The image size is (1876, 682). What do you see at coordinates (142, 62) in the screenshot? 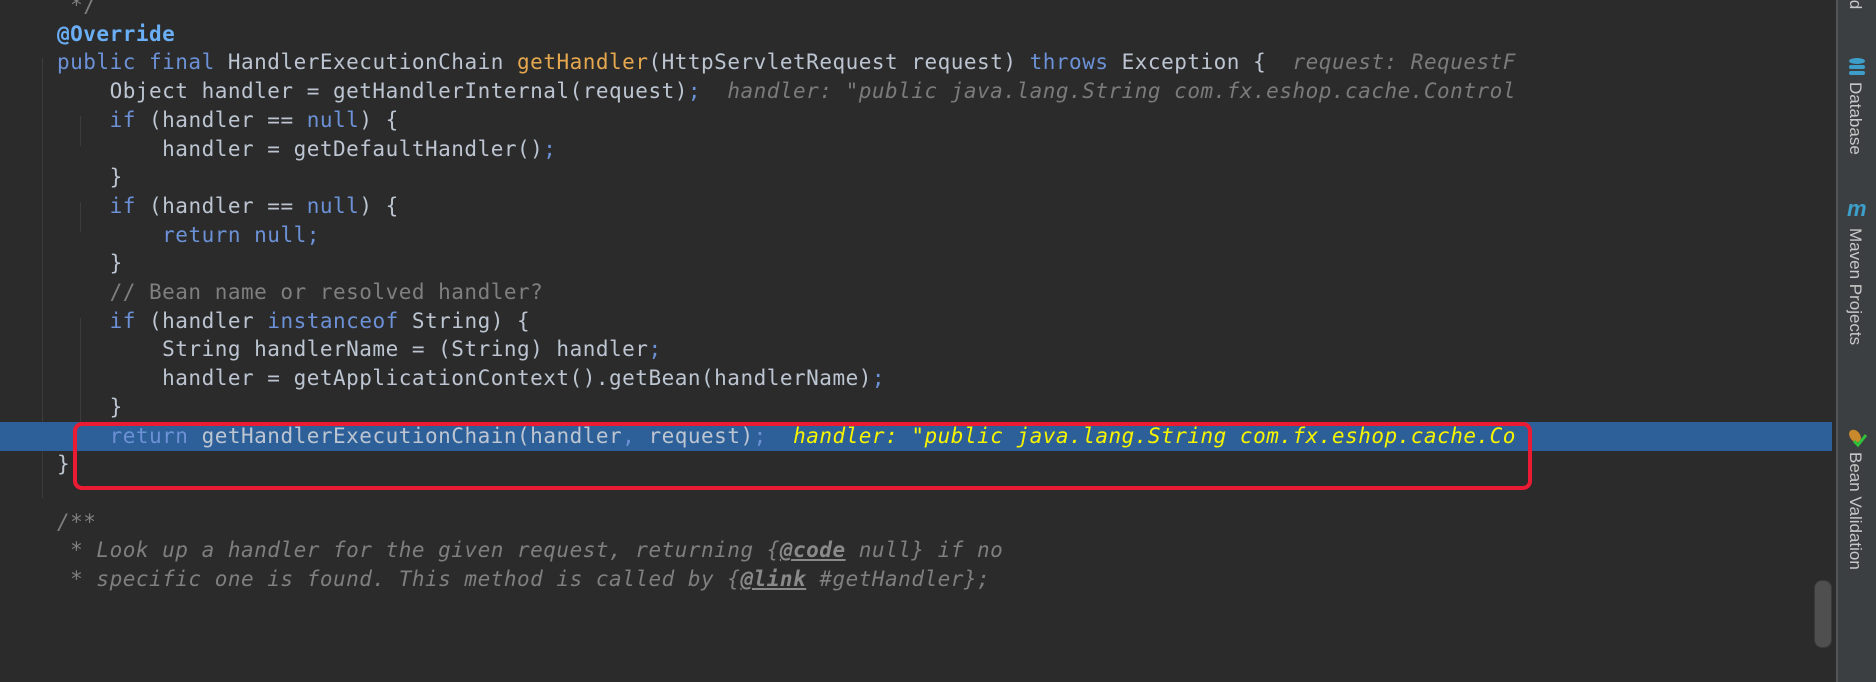
I see `code-token: public final` at bounding box center [142, 62].